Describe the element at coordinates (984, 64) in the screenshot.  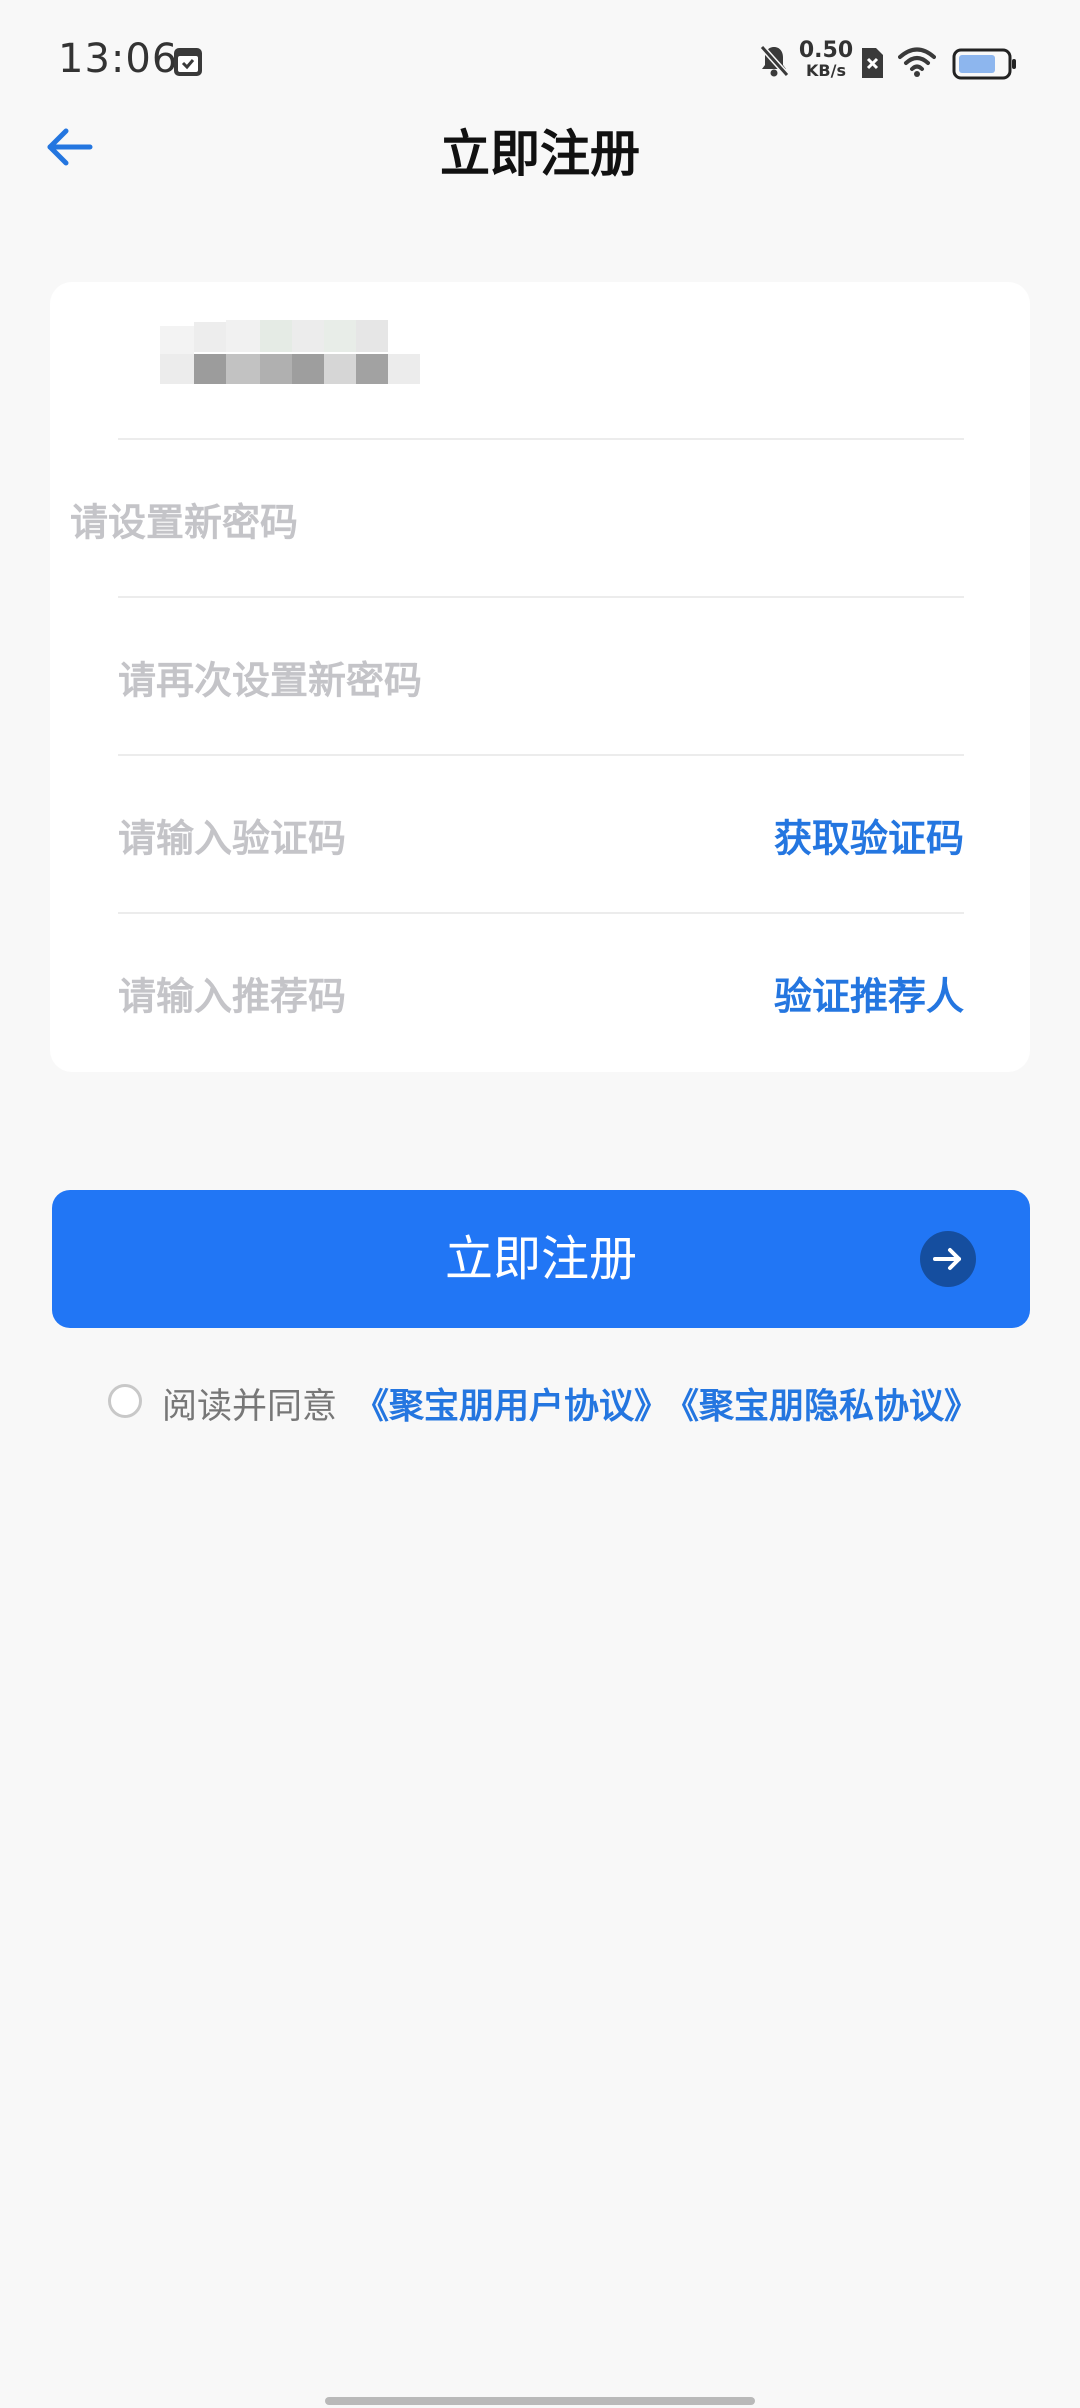
I see `battery-icon` at that location.